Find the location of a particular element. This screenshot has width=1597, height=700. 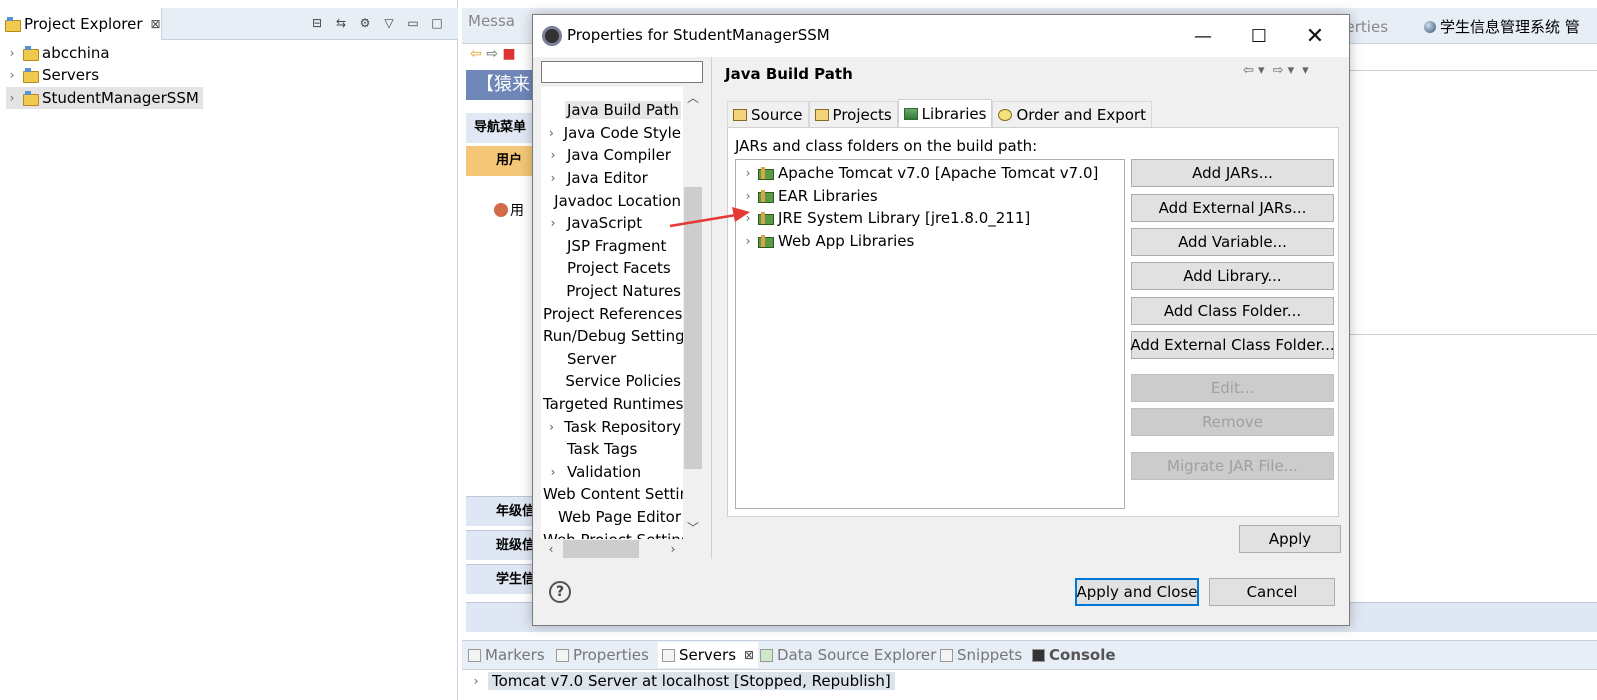

nav-item: › Java Editor is located at coordinates (612, 178).